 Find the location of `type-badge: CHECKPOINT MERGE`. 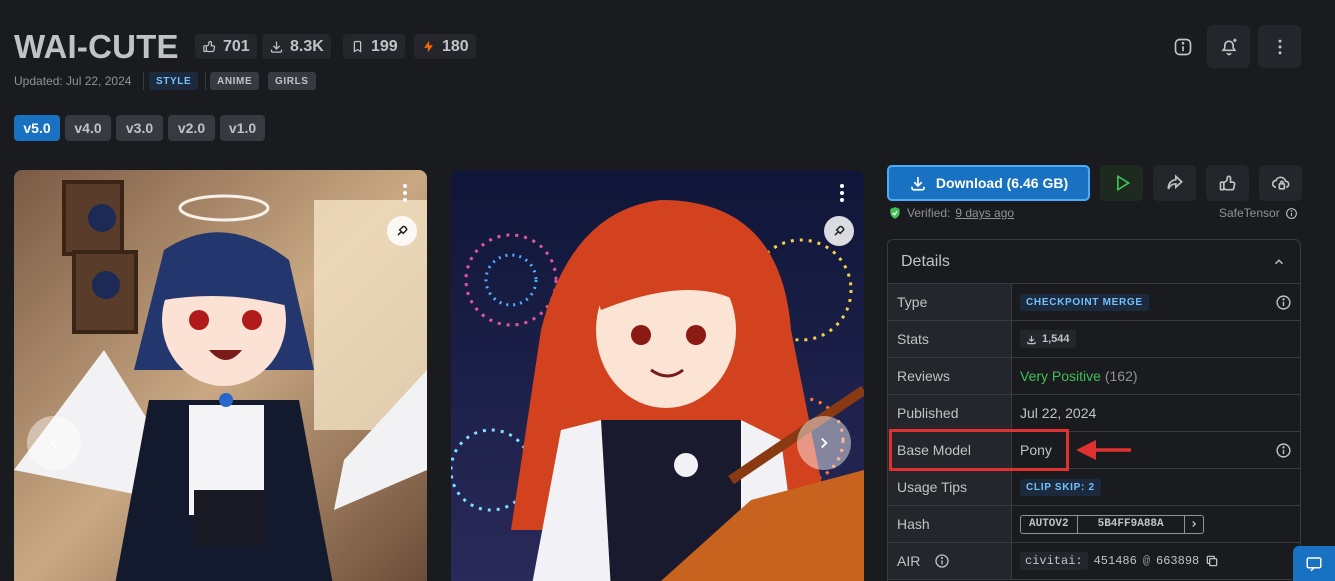

type-badge: CHECKPOINT MERGE is located at coordinates (1084, 302).